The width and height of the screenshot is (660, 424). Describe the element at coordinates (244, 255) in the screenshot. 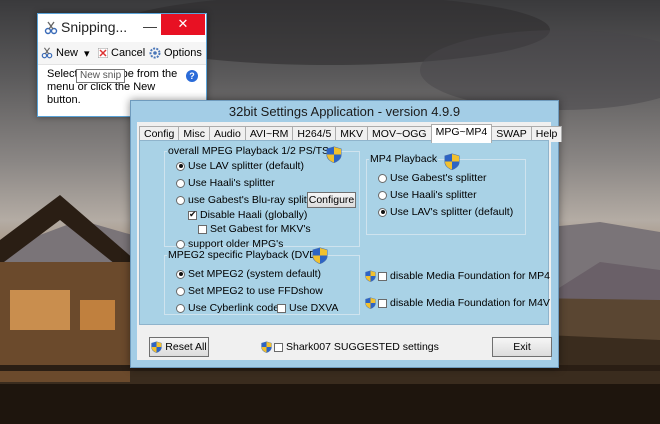

I see `mpeg2-group-title: MPEG2 specific Playback (DVD)` at that location.